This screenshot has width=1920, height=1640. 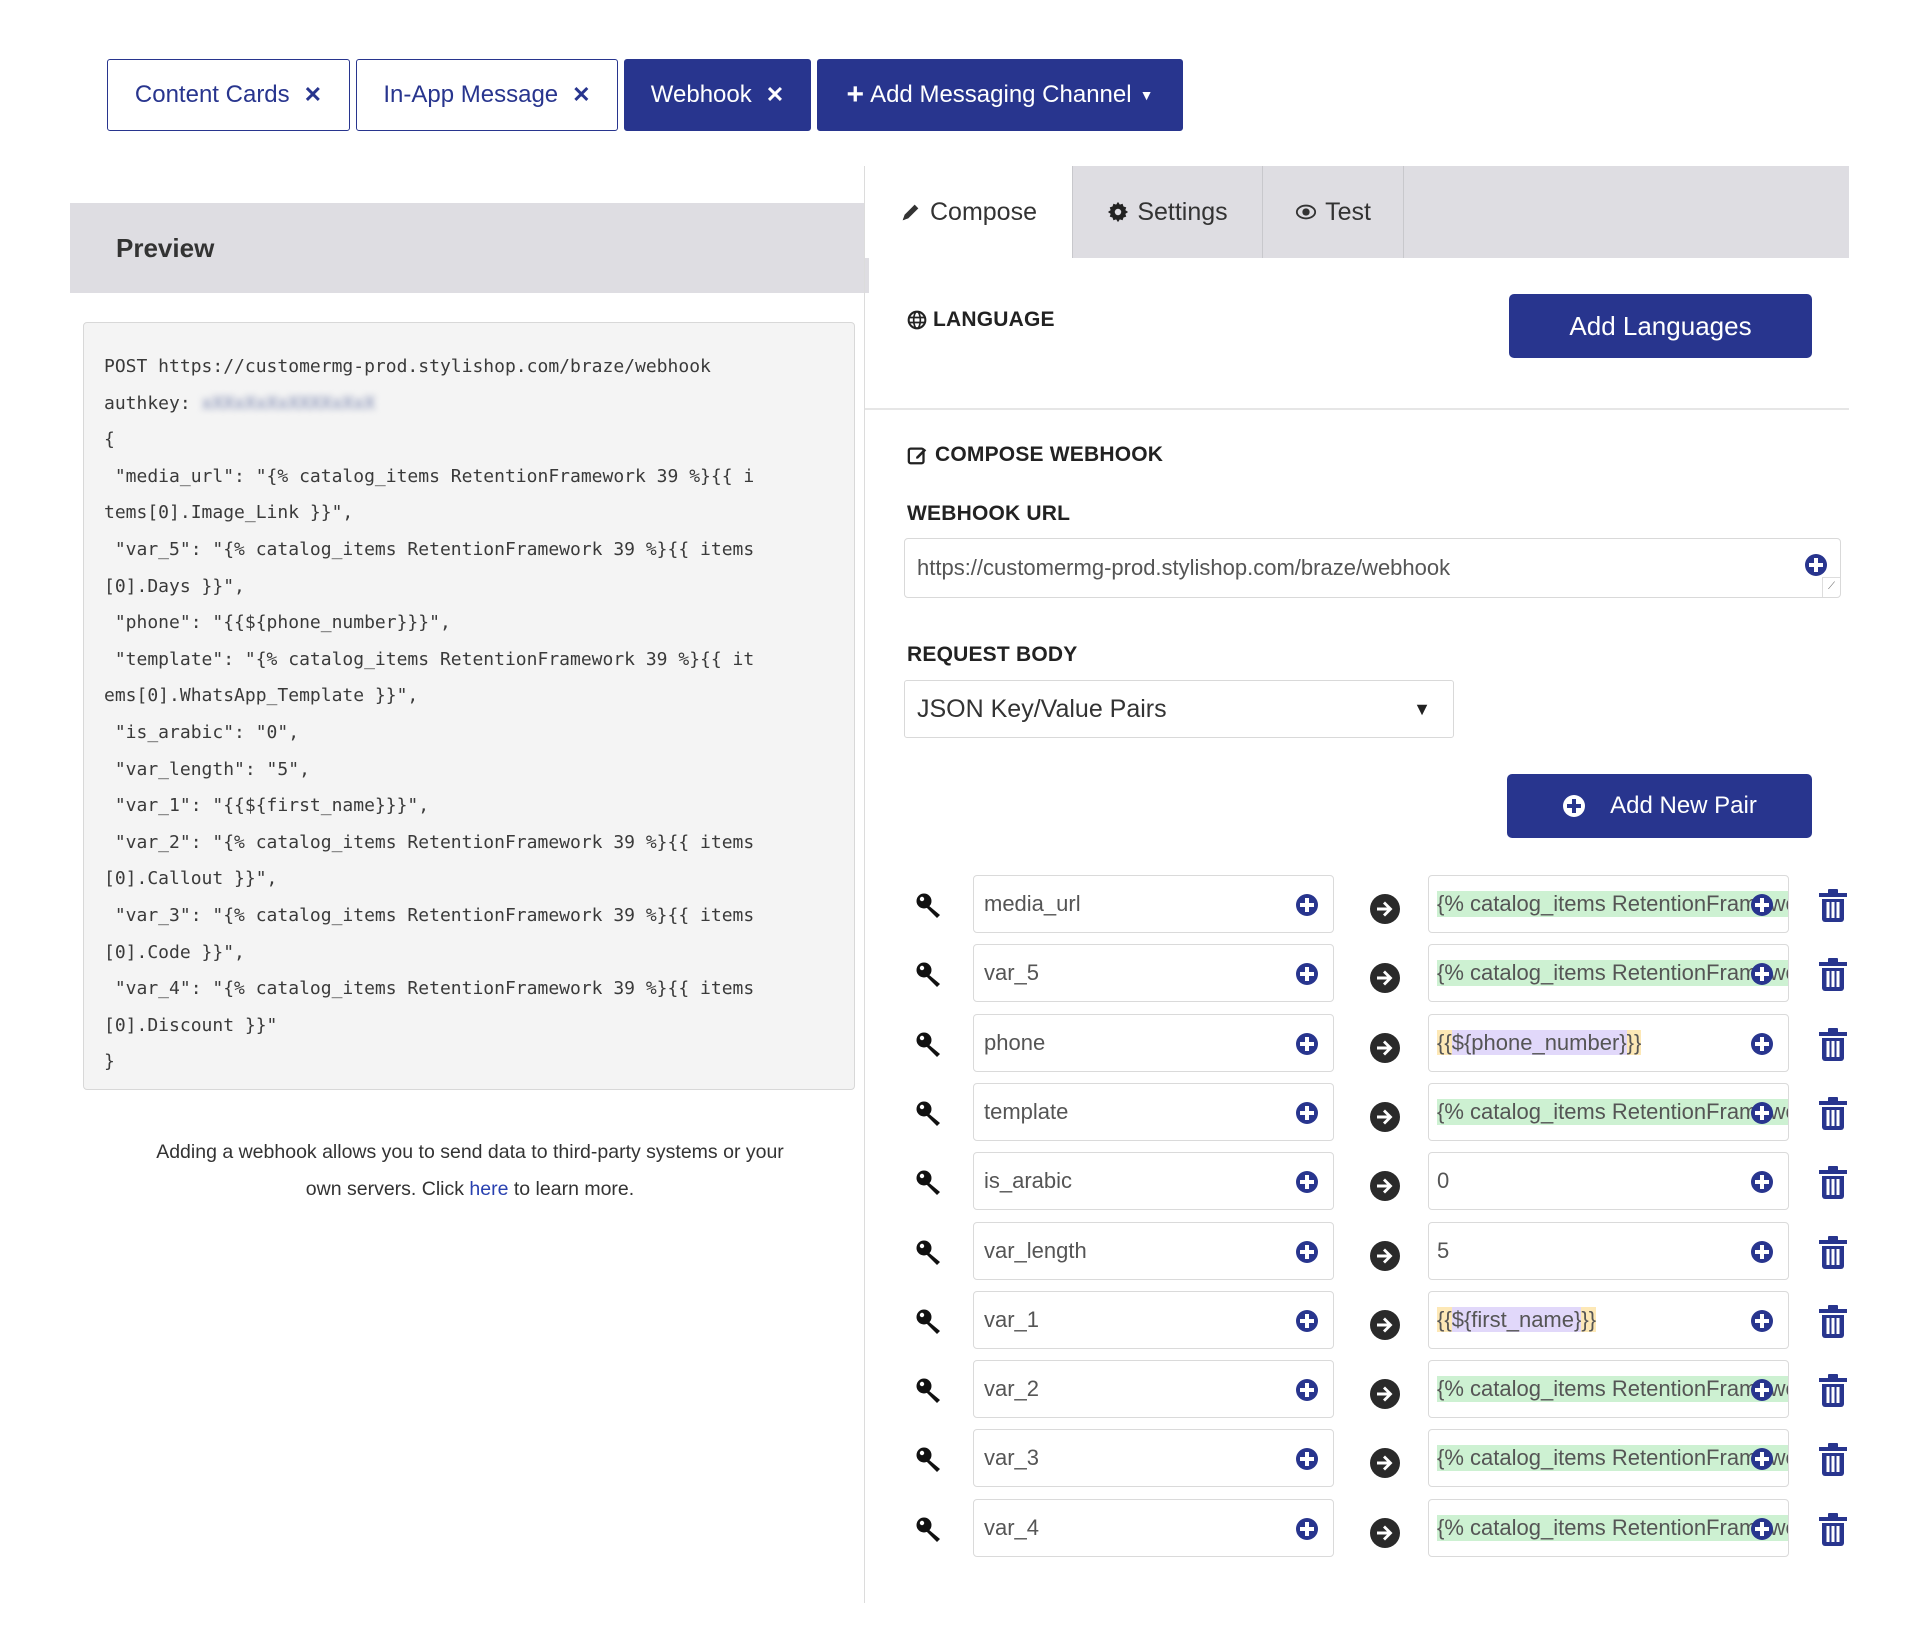 What do you see at coordinates (1153, 904) in the screenshot?
I see `pair-key-input: media_url` at bounding box center [1153, 904].